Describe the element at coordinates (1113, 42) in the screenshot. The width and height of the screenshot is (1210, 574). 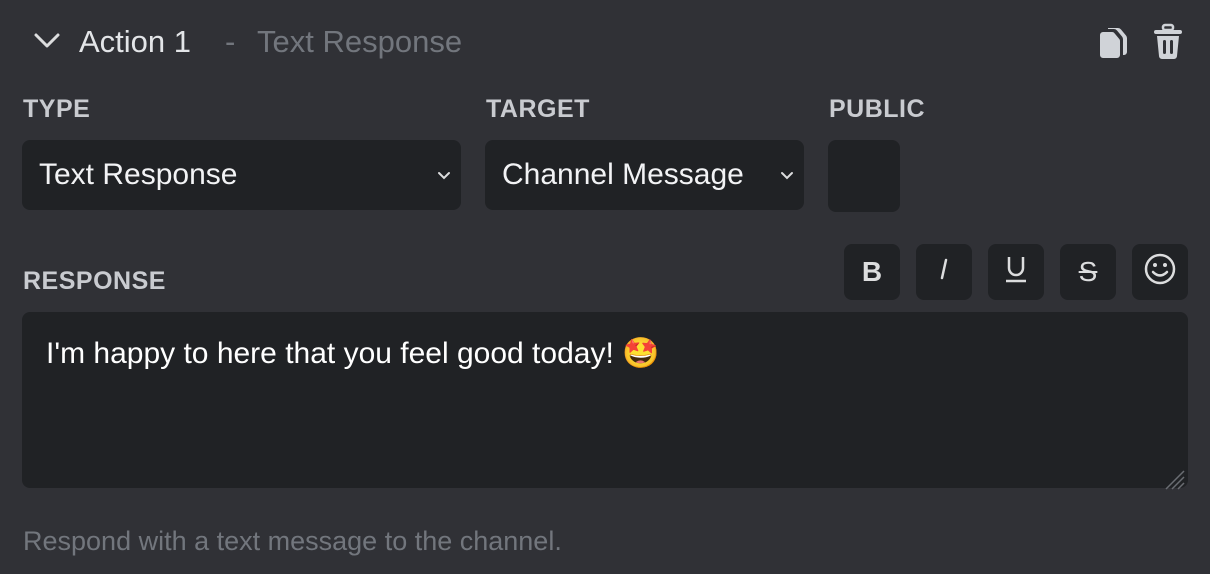
I see `copy-icon` at that location.